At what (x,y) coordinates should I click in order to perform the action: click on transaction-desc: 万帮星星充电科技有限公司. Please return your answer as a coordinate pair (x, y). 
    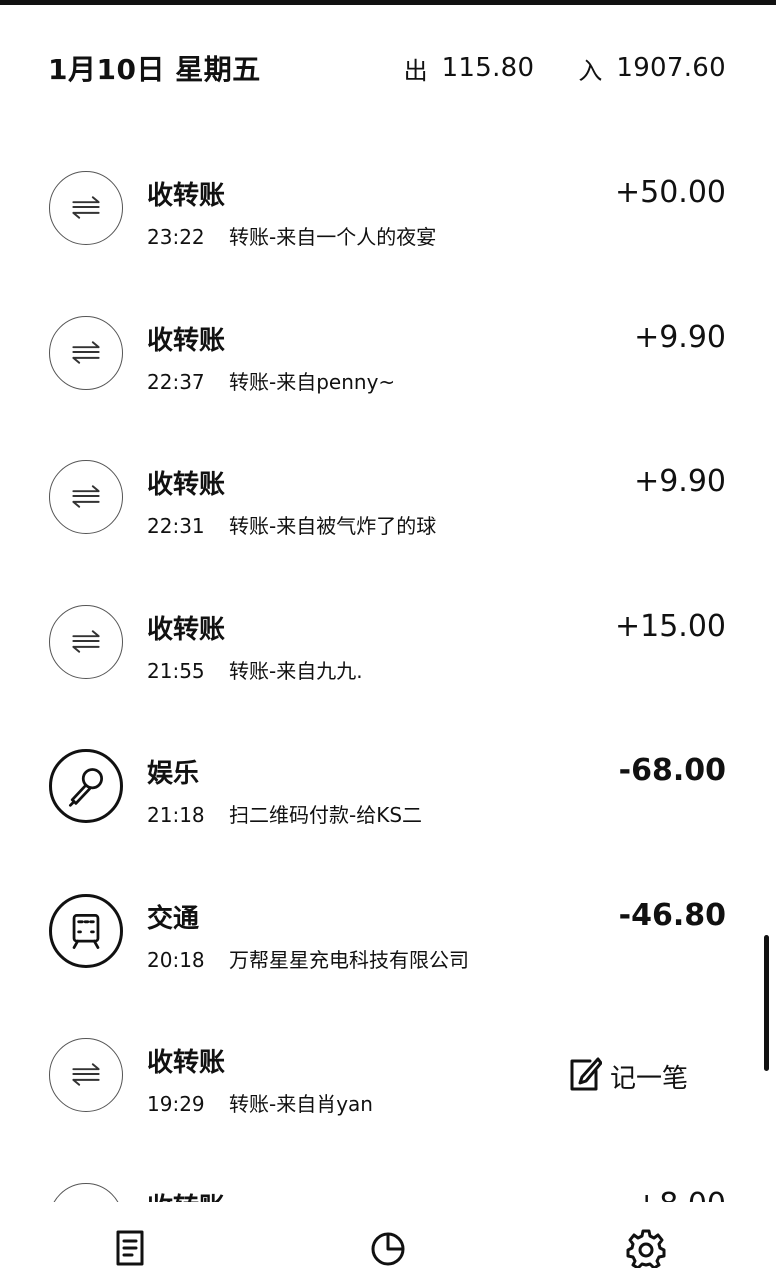
    Looking at the image, I should click on (349, 959).